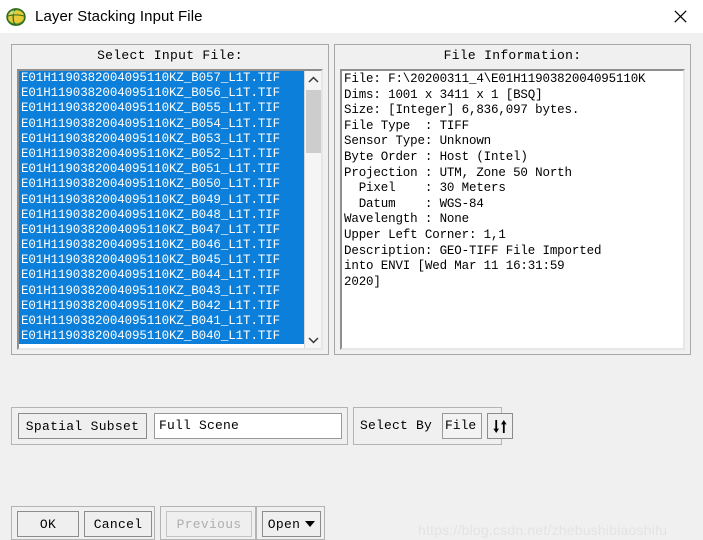 The height and width of the screenshot is (540, 703). Describe the element at coordinates (284, 524) in the screenshot. I see `open-button-label: Open` at that location.